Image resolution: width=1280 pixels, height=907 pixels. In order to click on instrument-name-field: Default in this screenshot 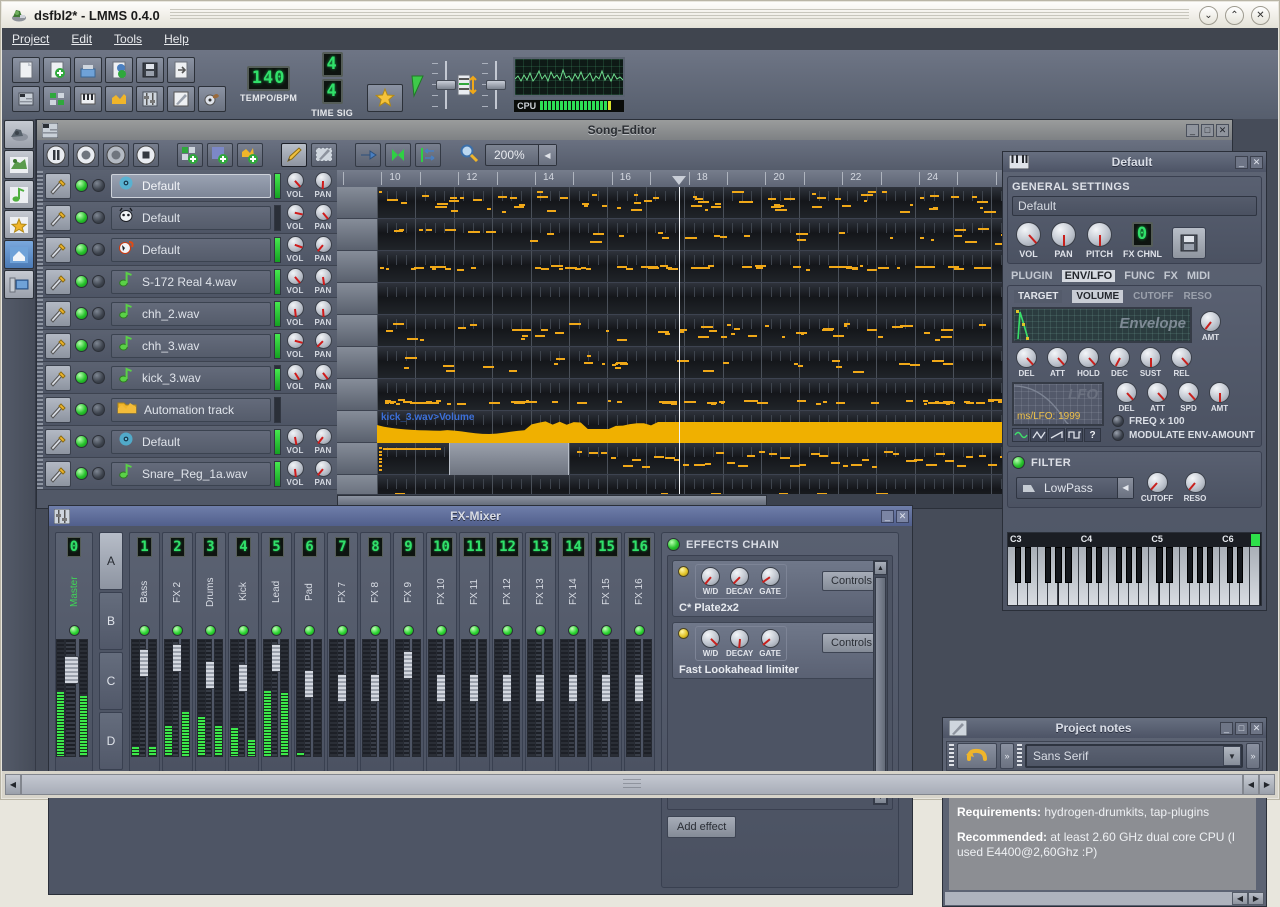, I will do `click(1134, 206)`.